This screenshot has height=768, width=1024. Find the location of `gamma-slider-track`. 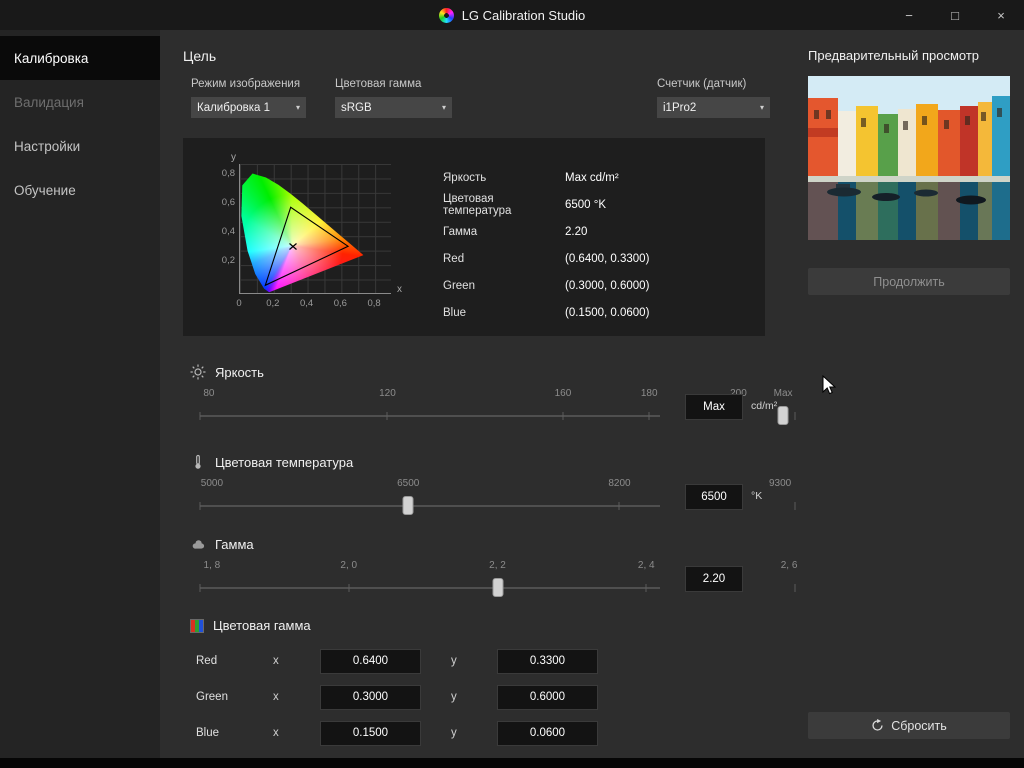

gamma-slider-track is located at coordinates (430, 588).